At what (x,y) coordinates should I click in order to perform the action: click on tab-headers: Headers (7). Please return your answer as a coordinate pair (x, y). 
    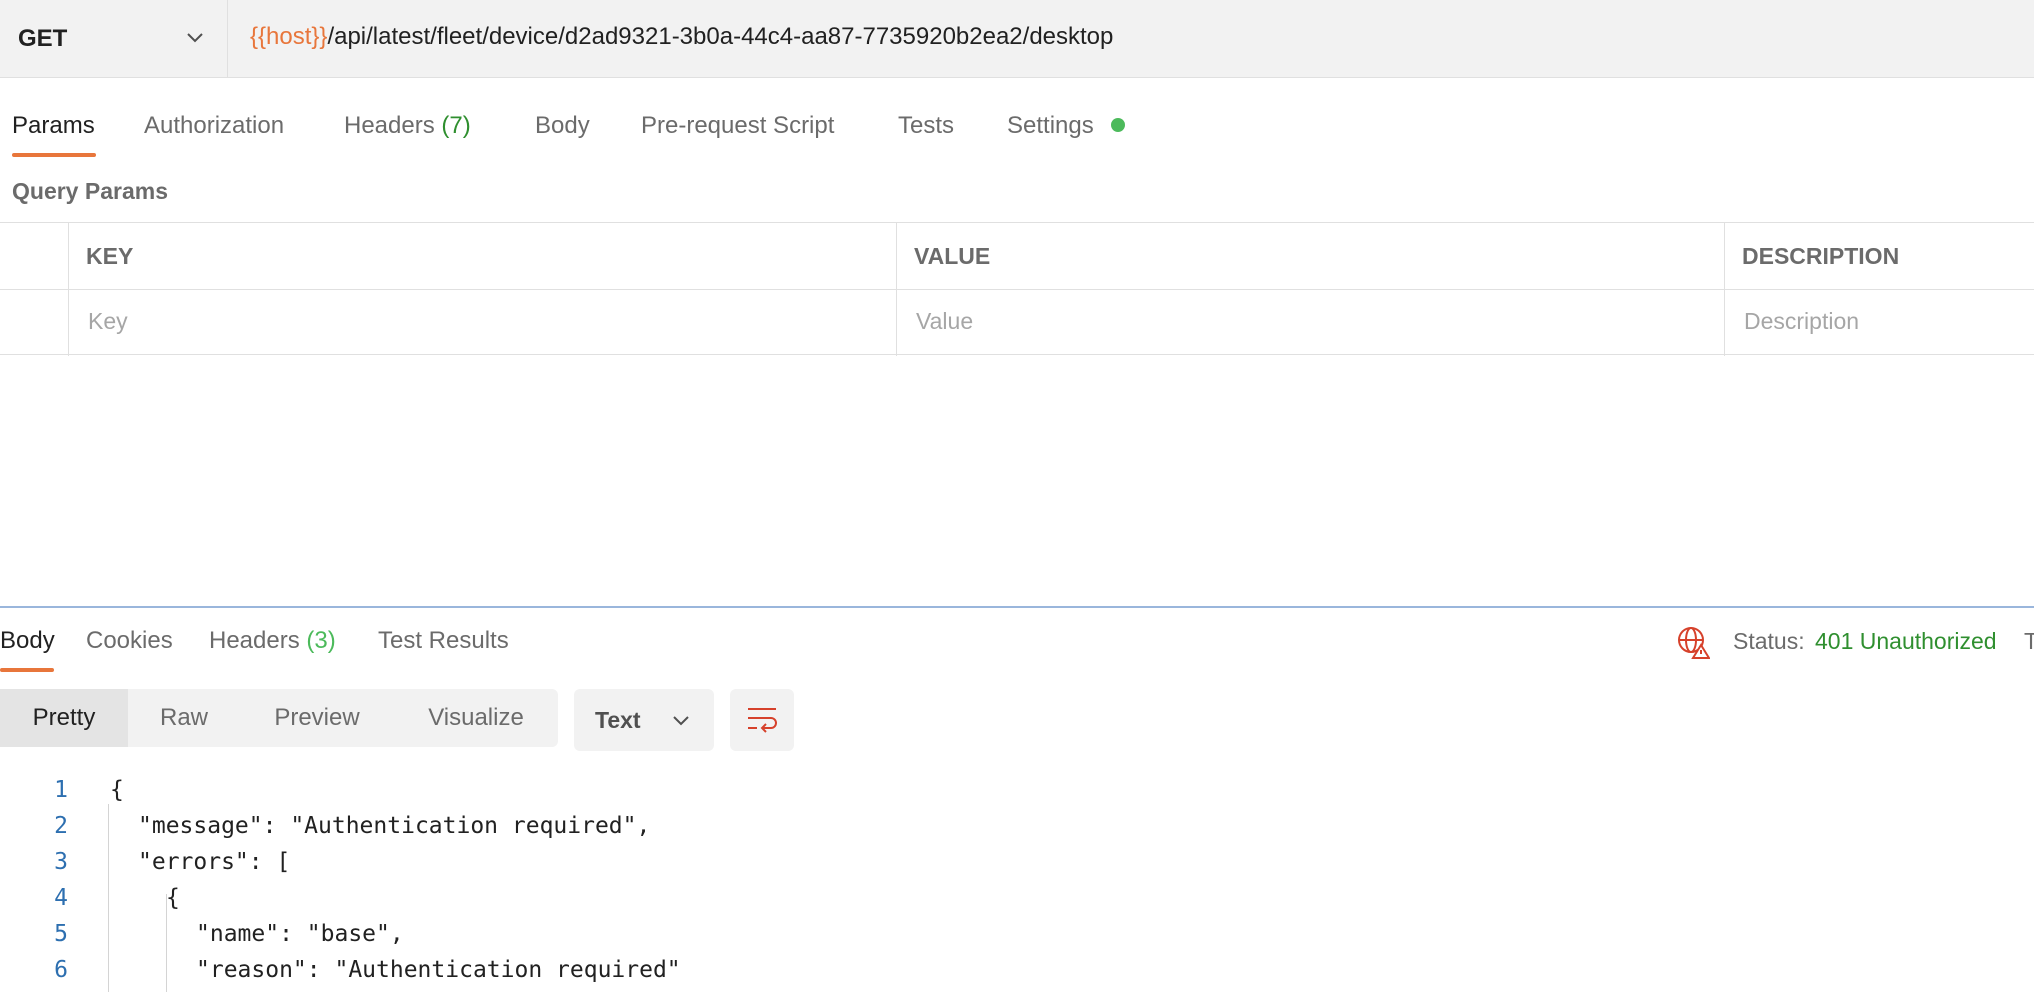
    Looking at the image, I should click on (407, 126).